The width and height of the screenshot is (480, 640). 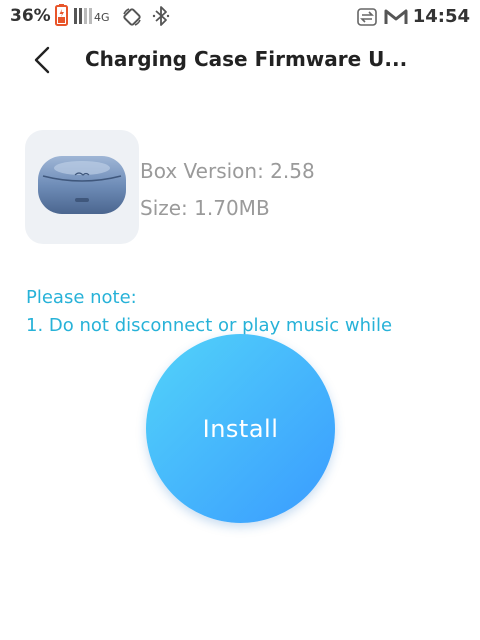 I want to click on note-heading: Please note:, so click(x=81, y=297).